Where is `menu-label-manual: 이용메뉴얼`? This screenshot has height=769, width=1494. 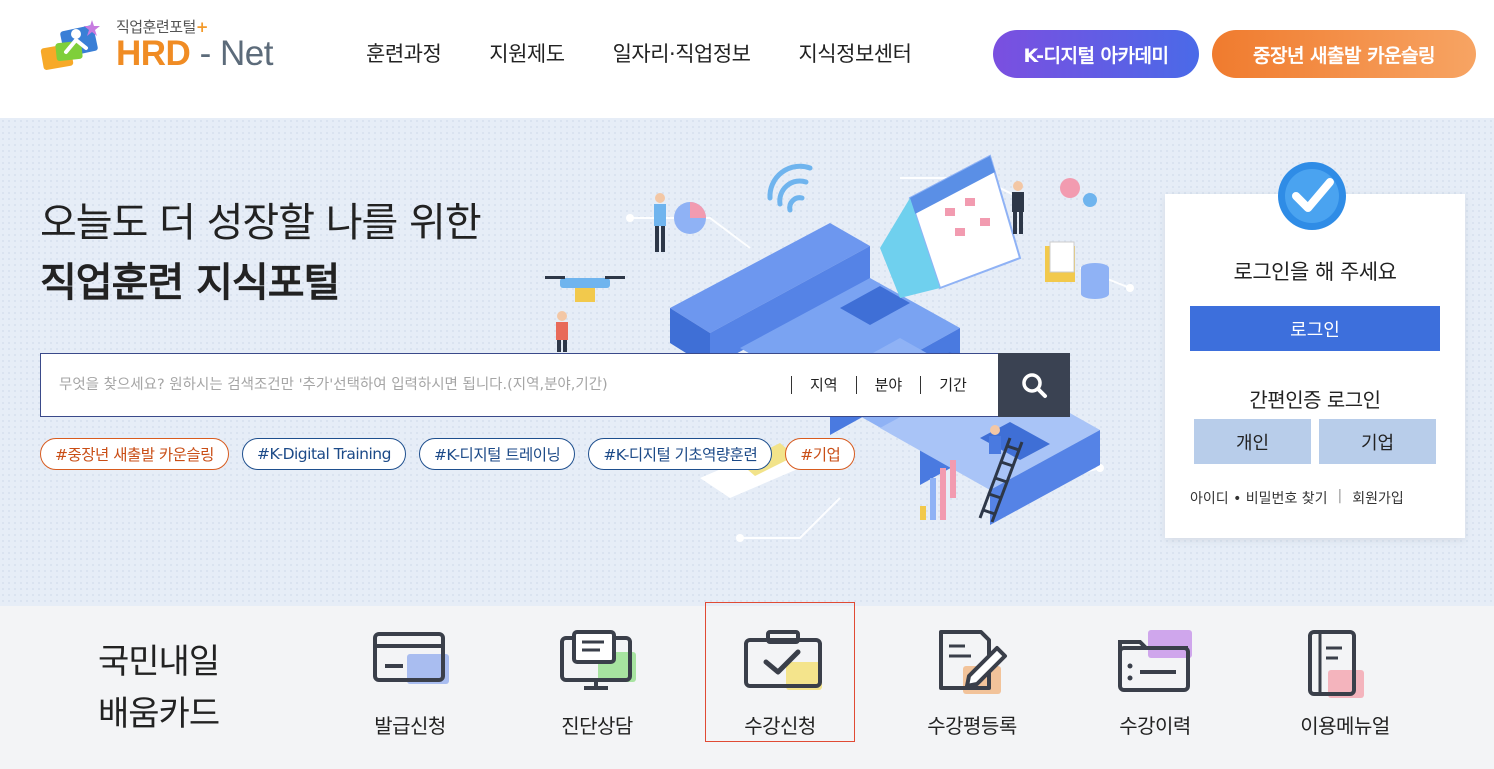
menu-label-manual: 이용메뉴얼 is located at coordinates (1345, 726).